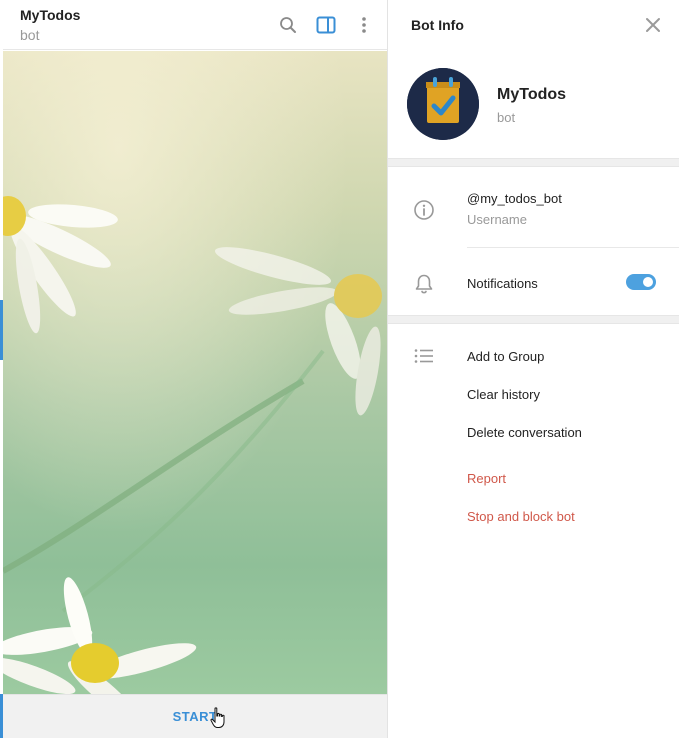 Image resolution: width=679 pixels, height=738 pixels. I want to click on bell-icon, so click(424, 284).